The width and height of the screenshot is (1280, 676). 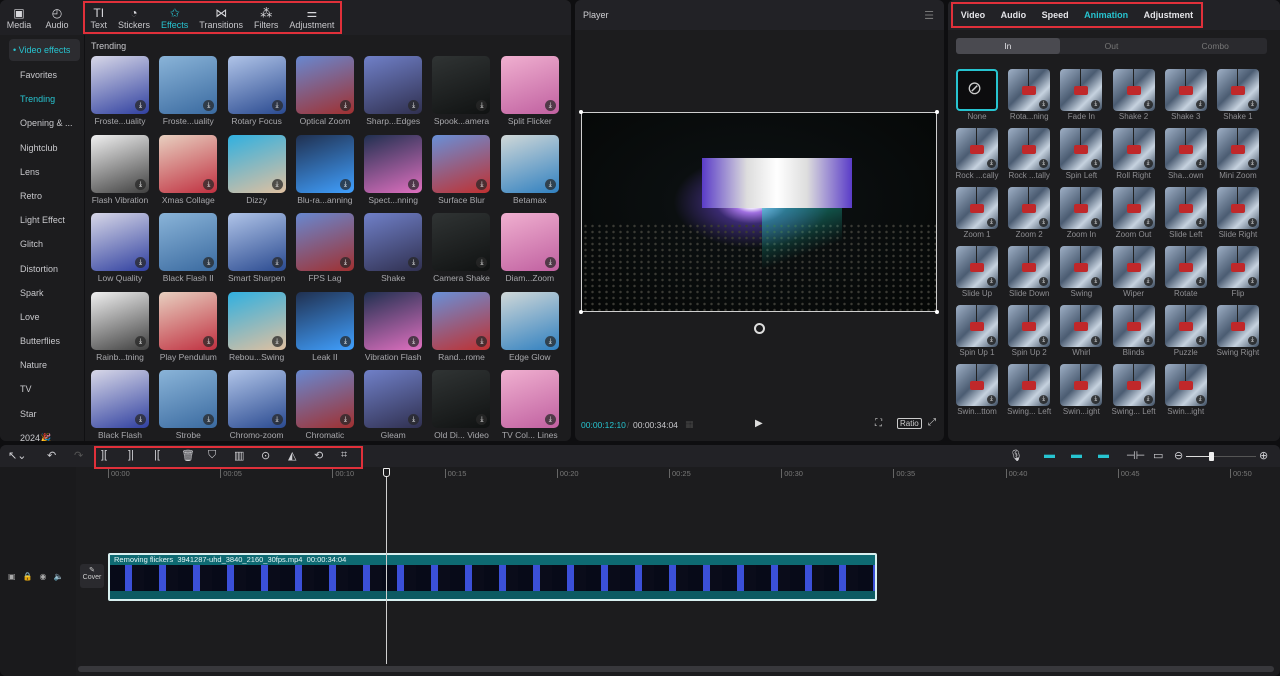 I want to click on marker-icon: ⛉, so click(x=212, y=455).